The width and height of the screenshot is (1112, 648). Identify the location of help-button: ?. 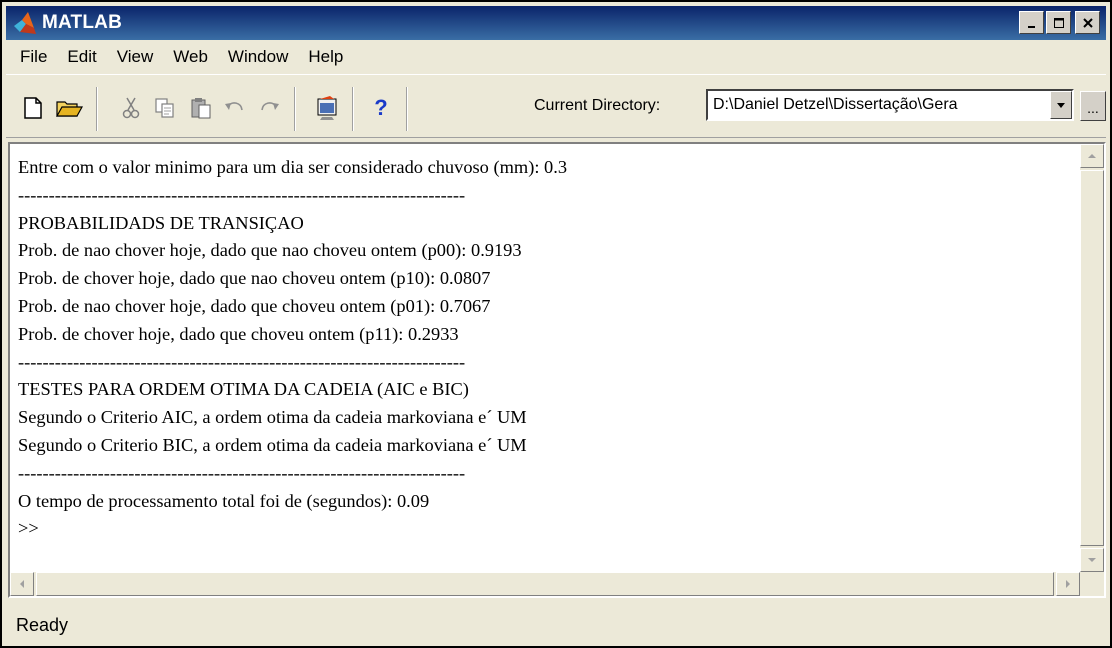
(381, 108).